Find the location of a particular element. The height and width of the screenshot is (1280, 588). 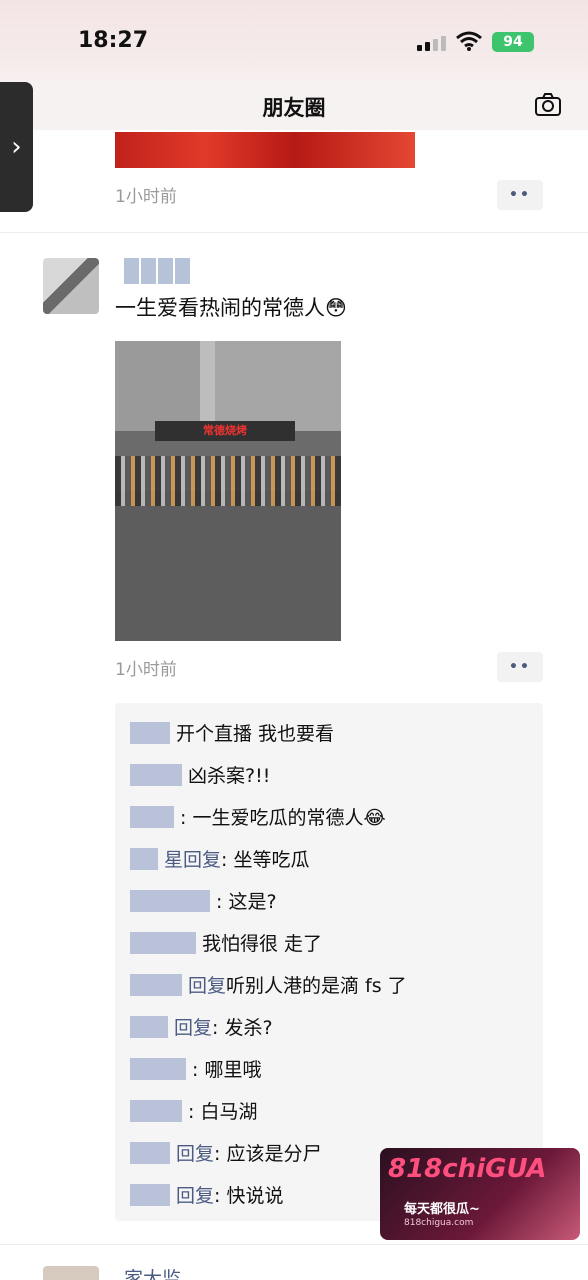

comment-row: 回复: 快说说 is located at coordinates (206, 1194).